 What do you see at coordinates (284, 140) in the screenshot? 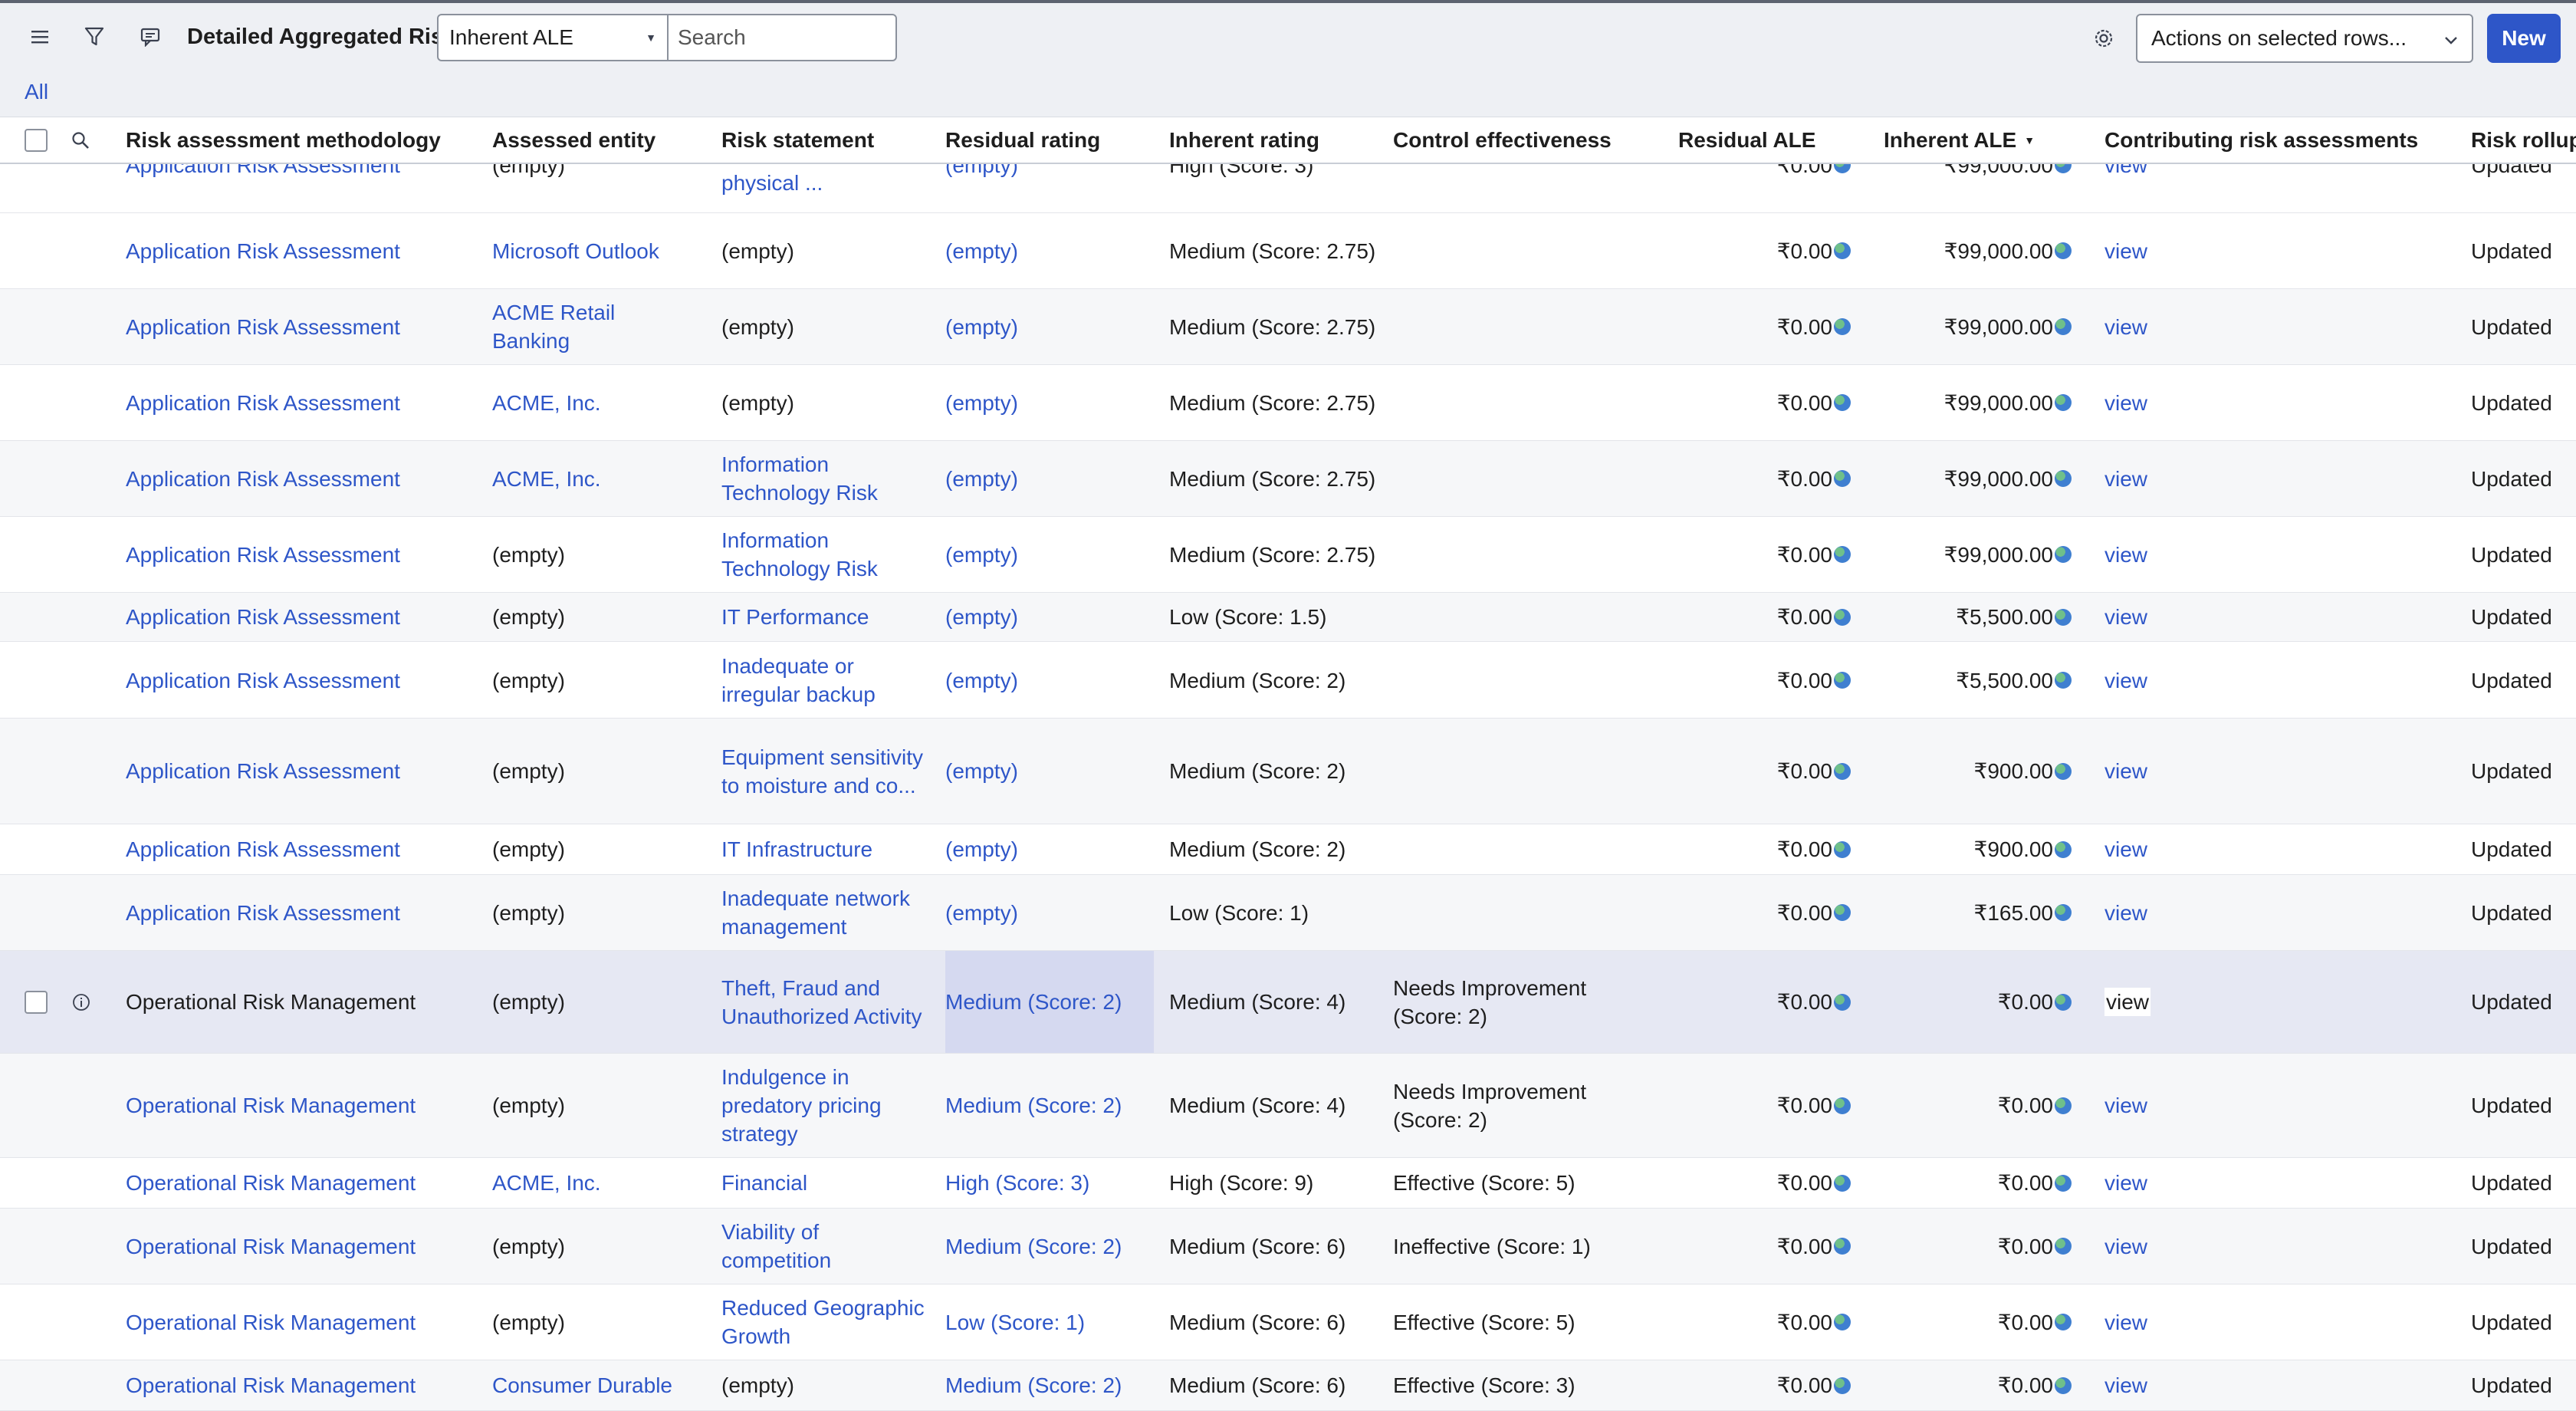
I see `column-header-methodology: Risk assessment methodology` at bounding box center [284, 140].